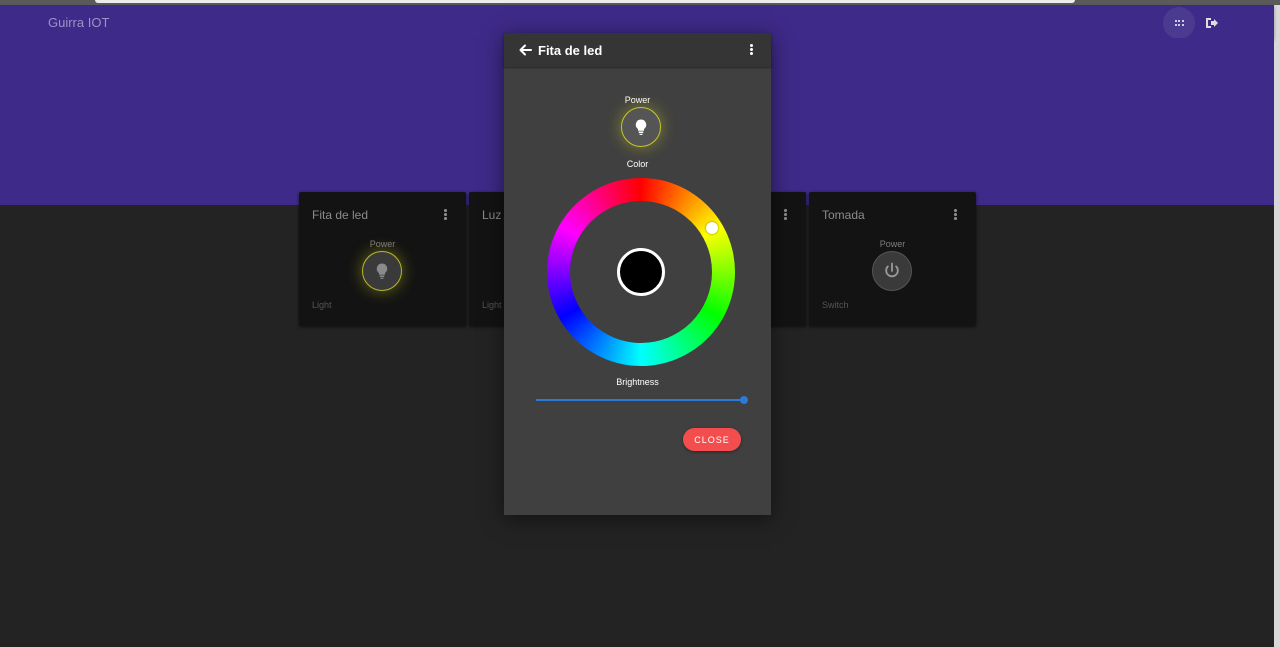 The image size is (1280, 647). What do you see at coordinates (835, 305) in the screenshot?
I see `card-device-type: Switch` at bounding box center [835, 305].